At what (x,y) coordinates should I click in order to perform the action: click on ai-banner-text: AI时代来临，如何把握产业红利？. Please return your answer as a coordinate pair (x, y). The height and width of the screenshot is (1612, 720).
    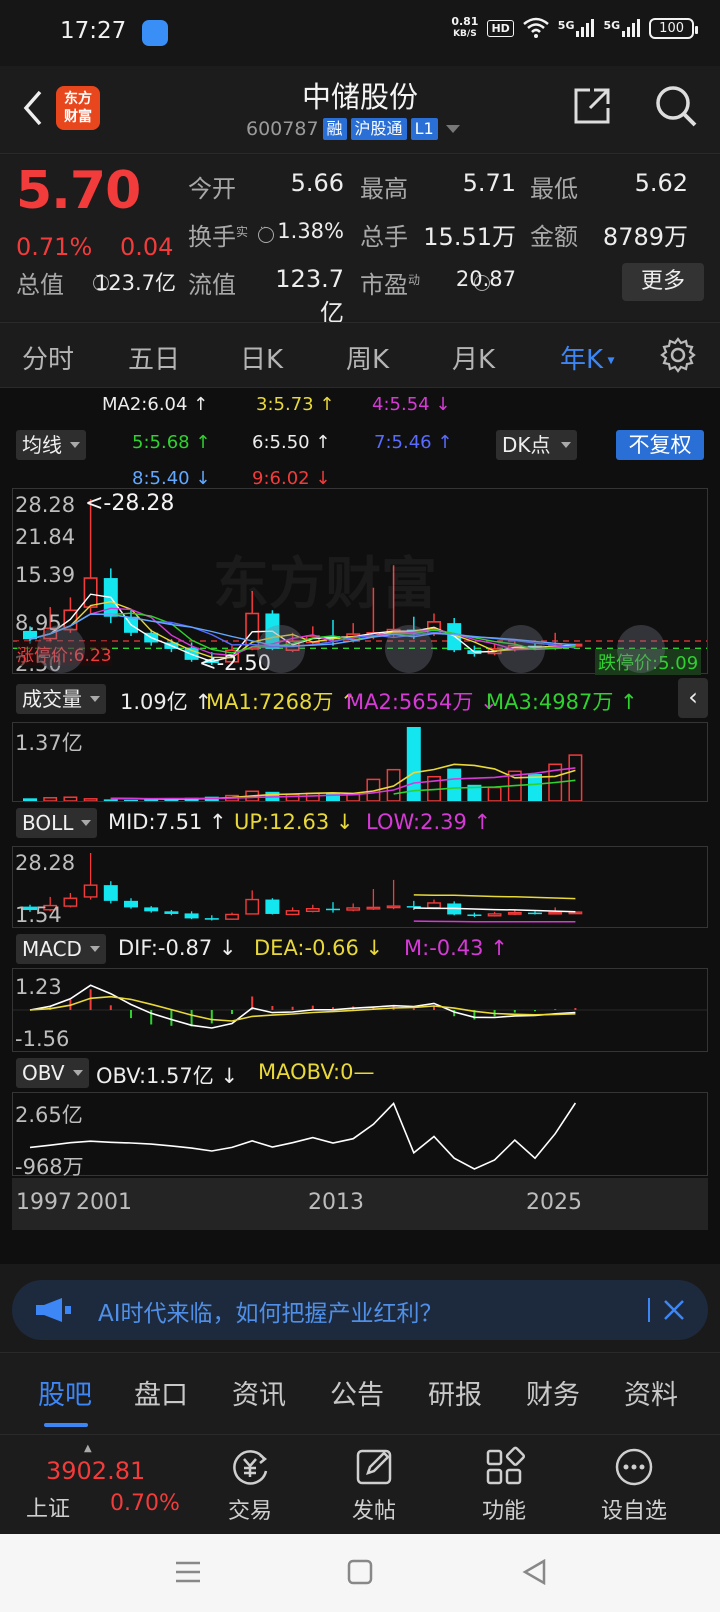
    Looking at the image, I should click on (270, 1314).